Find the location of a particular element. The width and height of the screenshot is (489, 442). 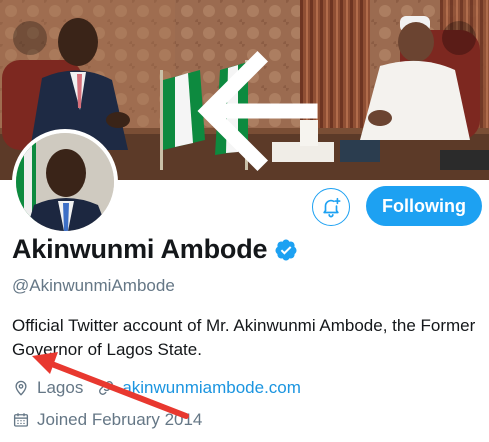

profile-joined-row: Joined February 2014 is located at coordinates (107, 420).